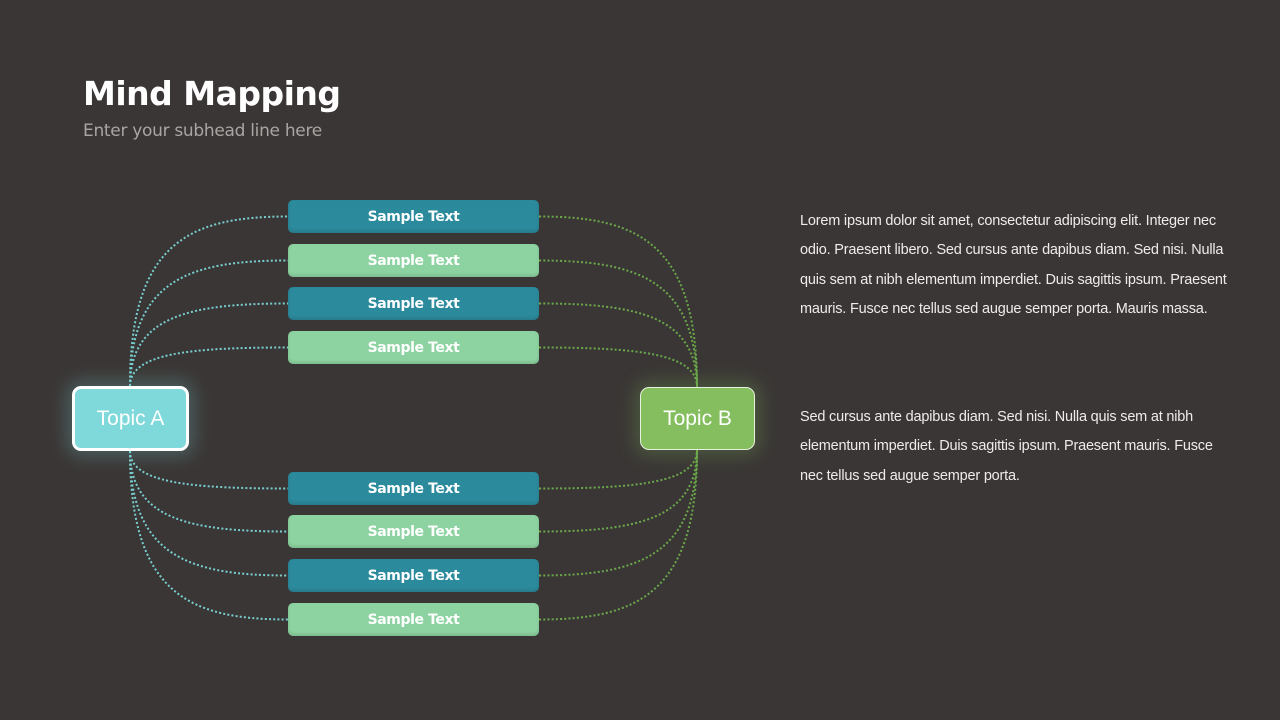 The image size is (1280, 720). I want to click on branch-top-3: Sample Text, so click(413, 303).